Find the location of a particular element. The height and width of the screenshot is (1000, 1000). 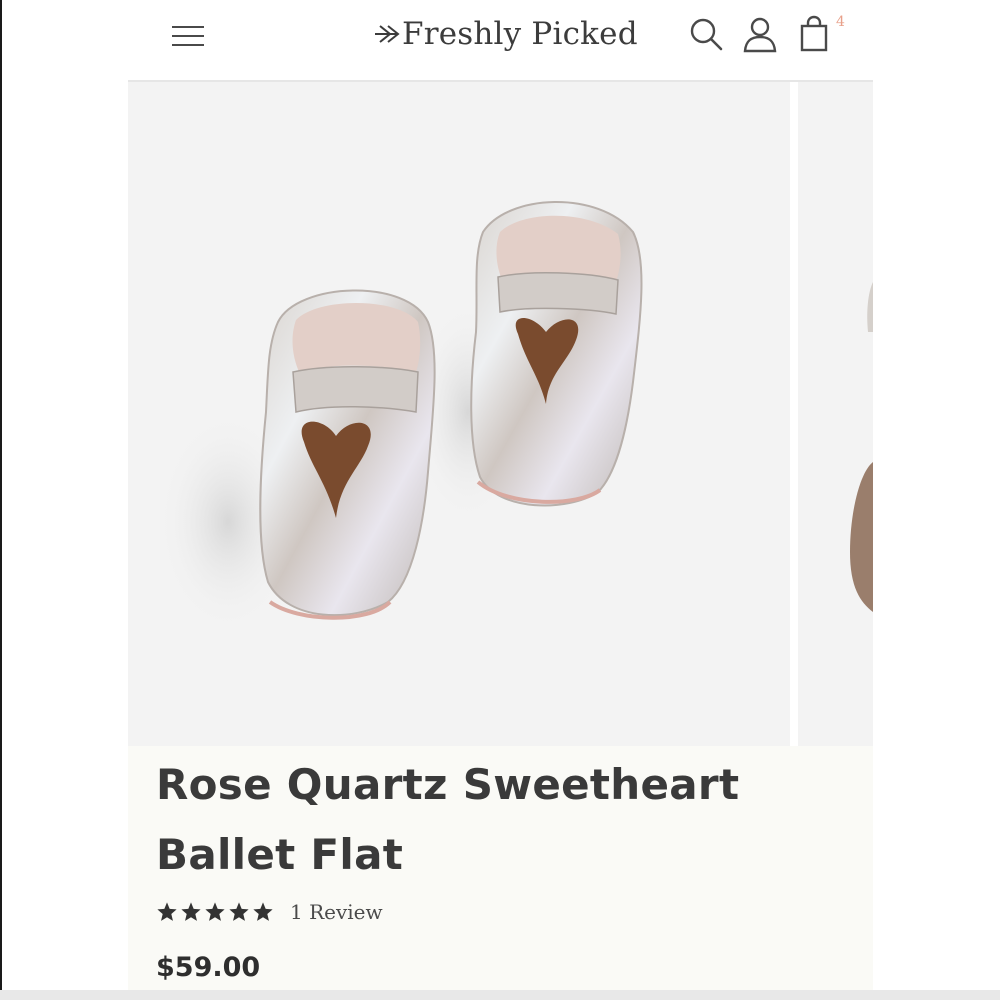

site-header: Freshly Picked 4 is located at coordinates (500, 41).